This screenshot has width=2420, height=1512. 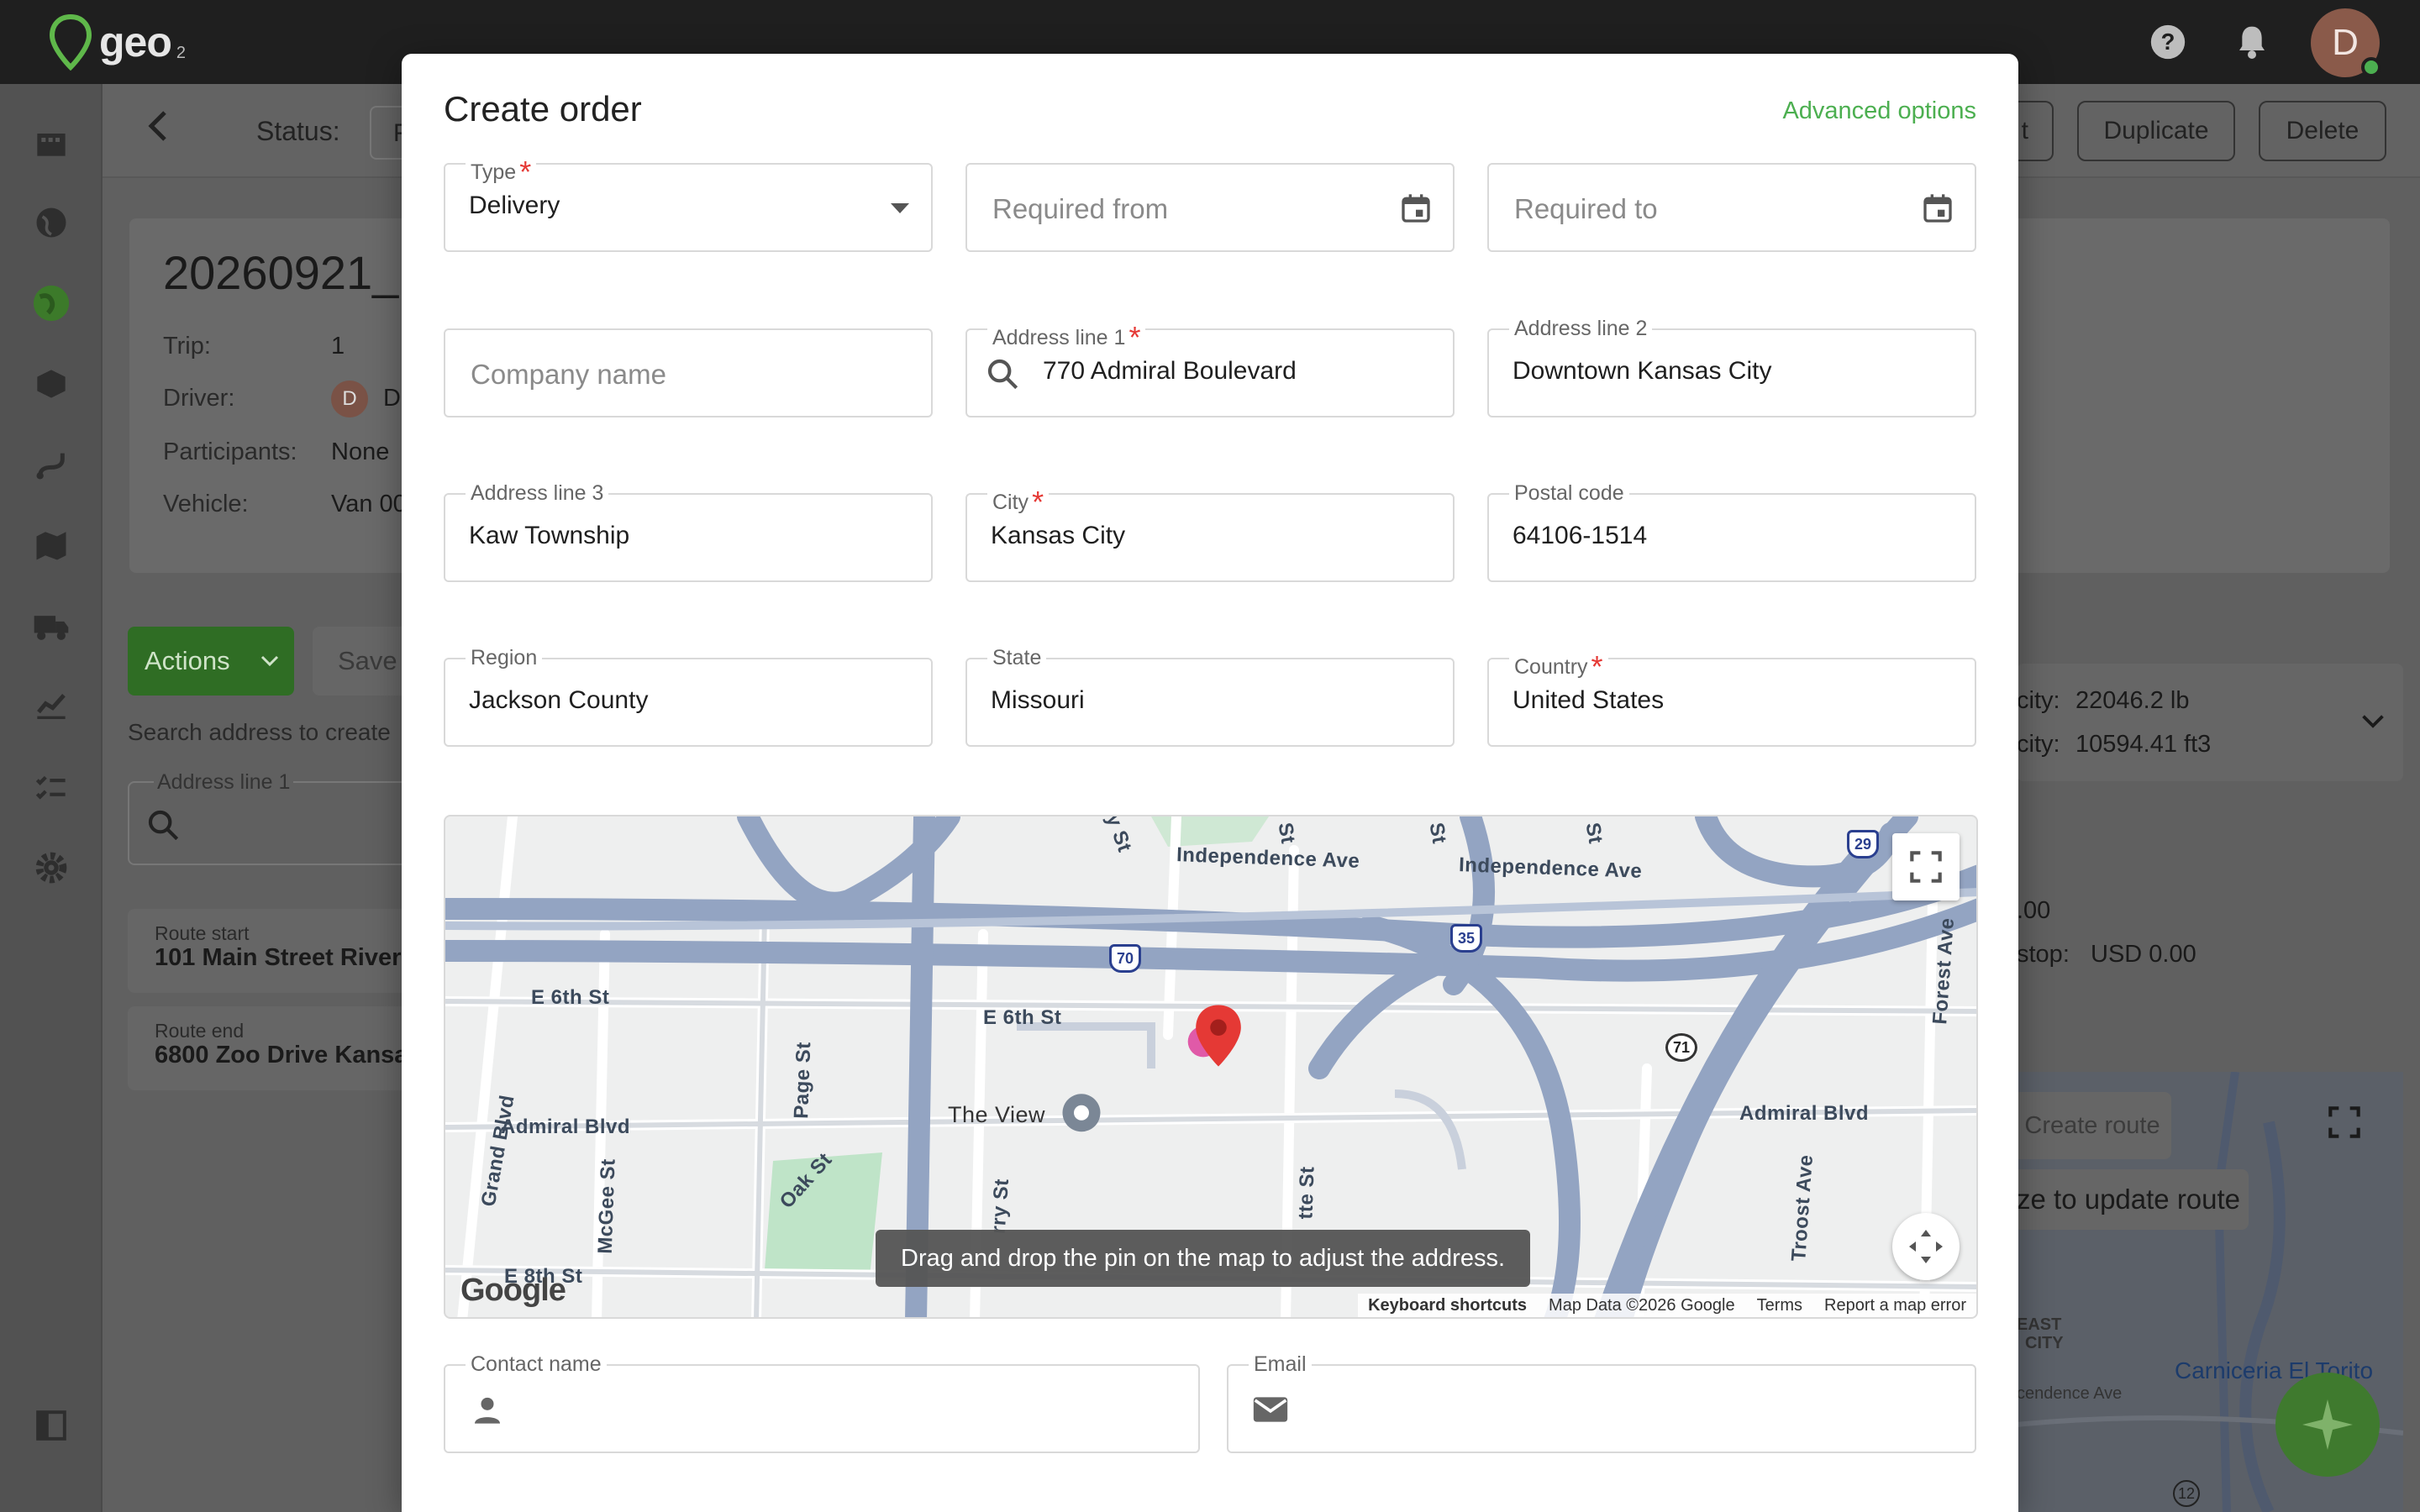 What do you see at coordinates (822, 1402) in the screenshot?
I see `contact-name-field: Contact name` at bounding box center [822, 1402].